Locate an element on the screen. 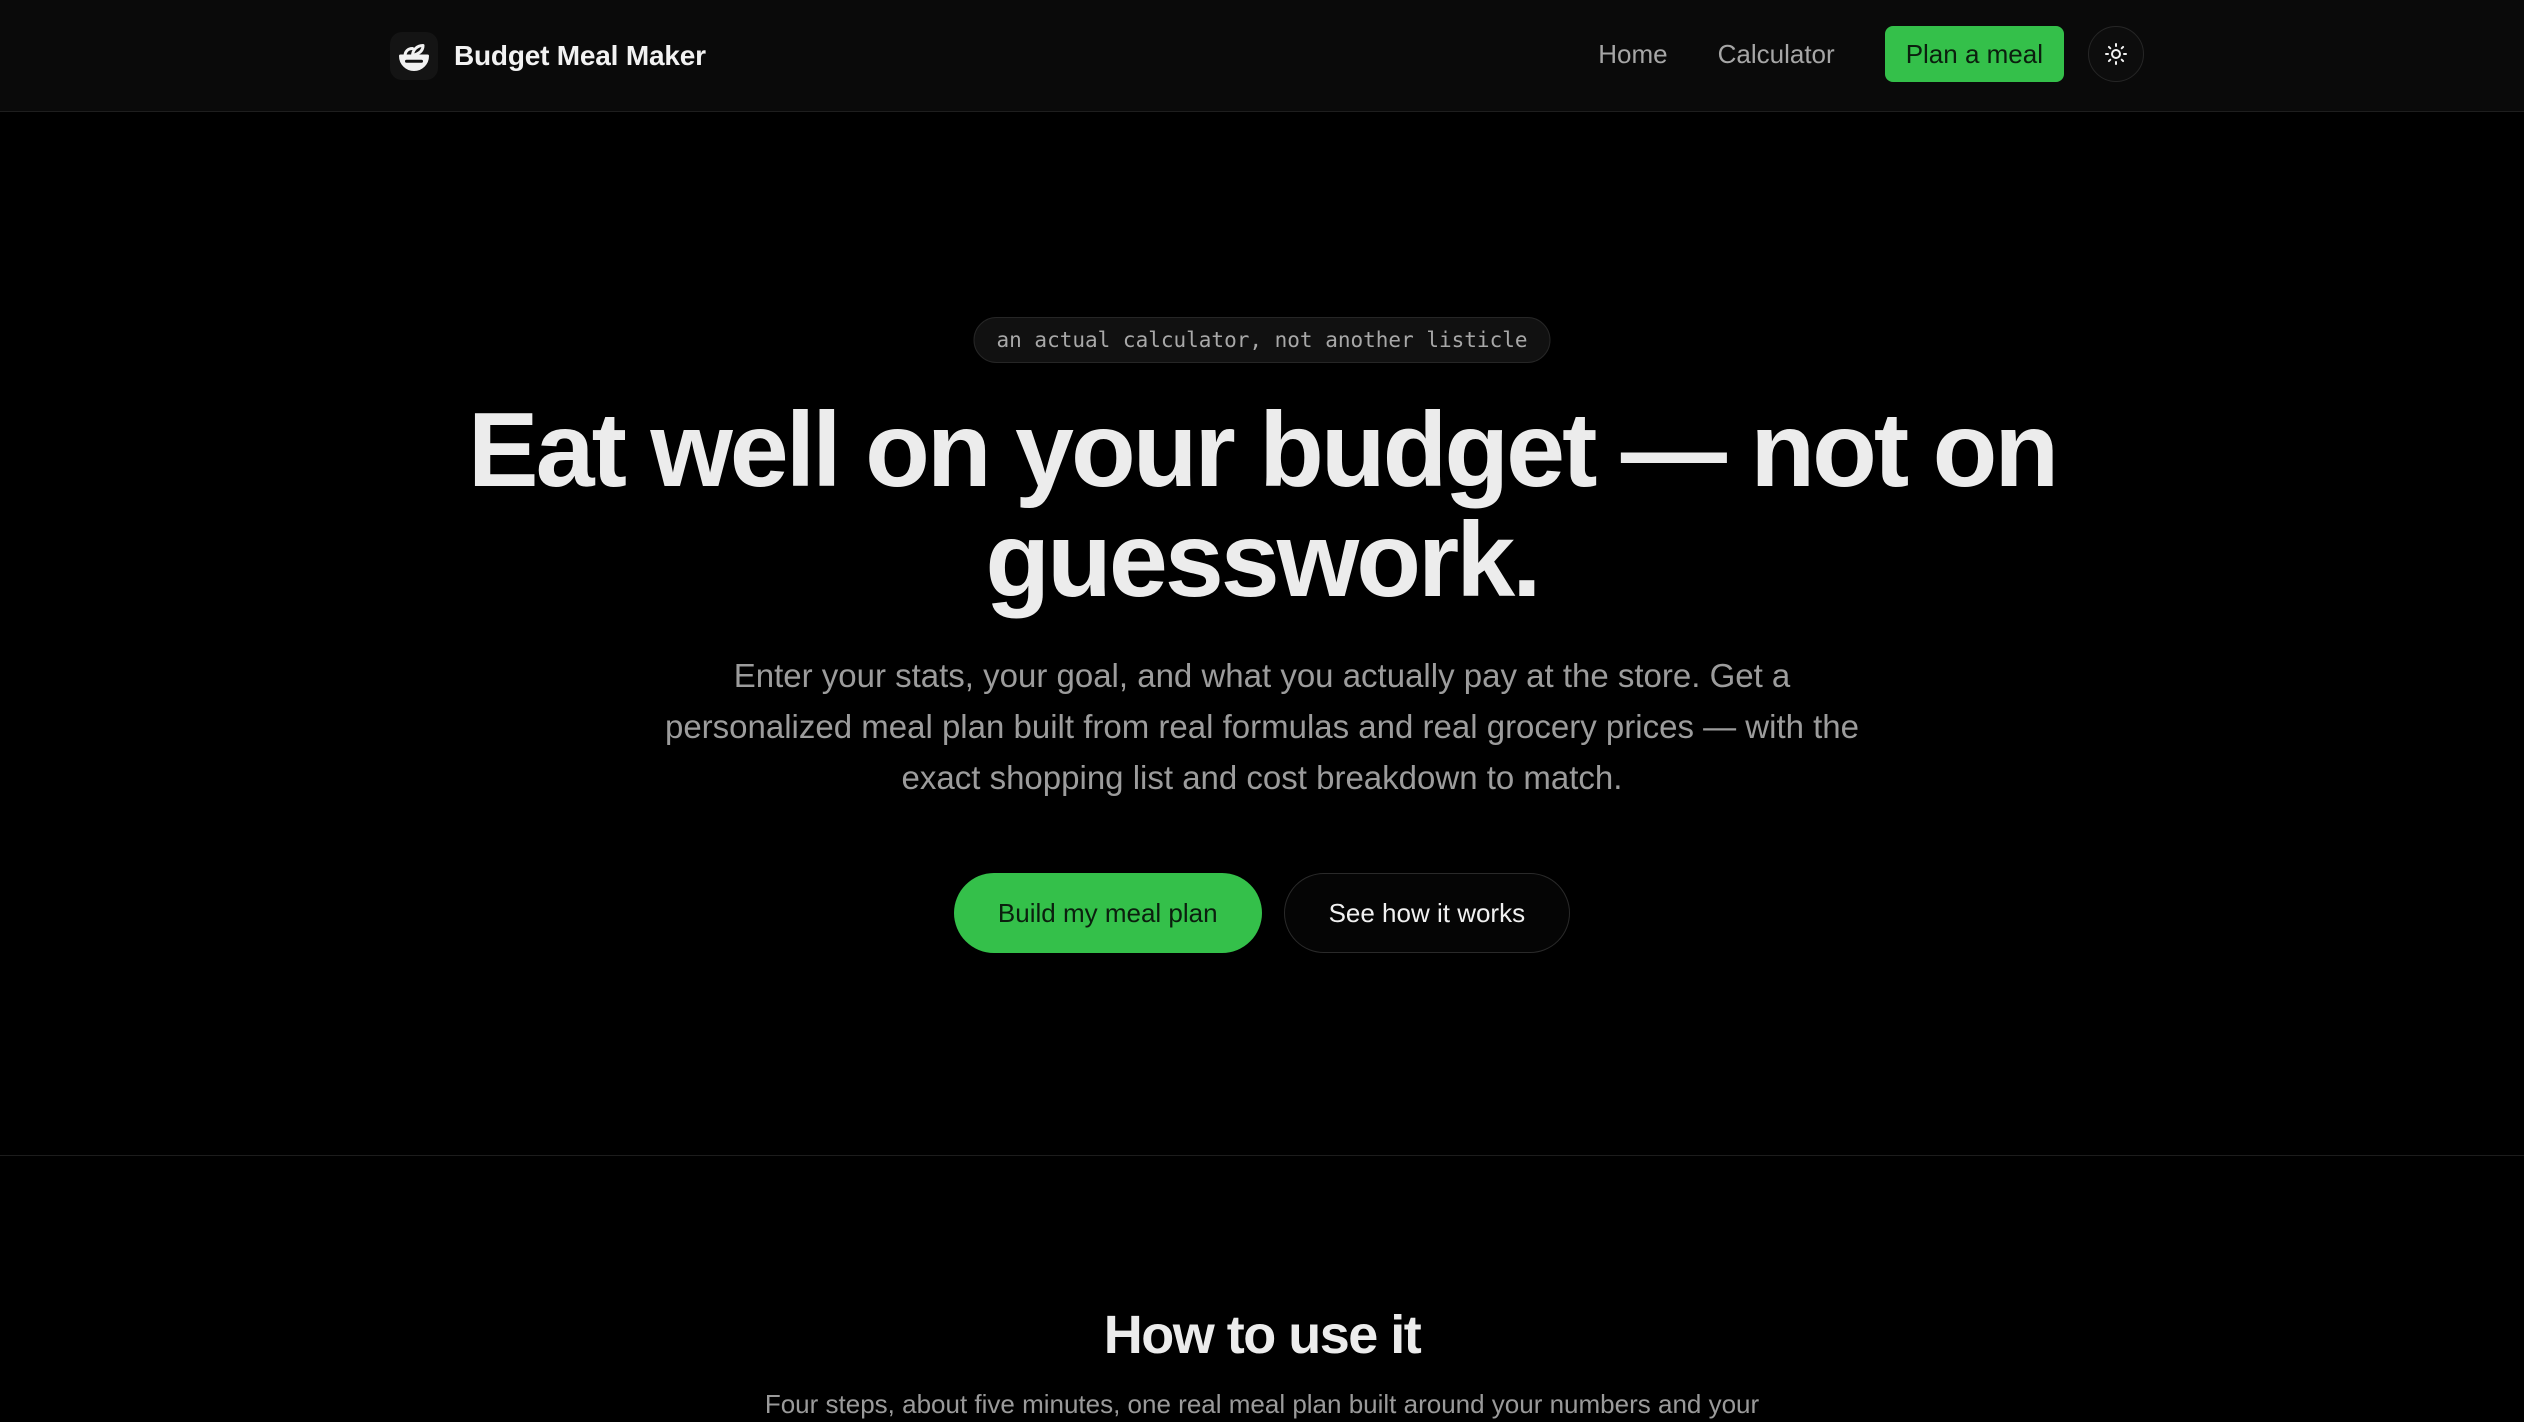  brand-name: Budget Meal Maker is located at coordinates (580, 55).